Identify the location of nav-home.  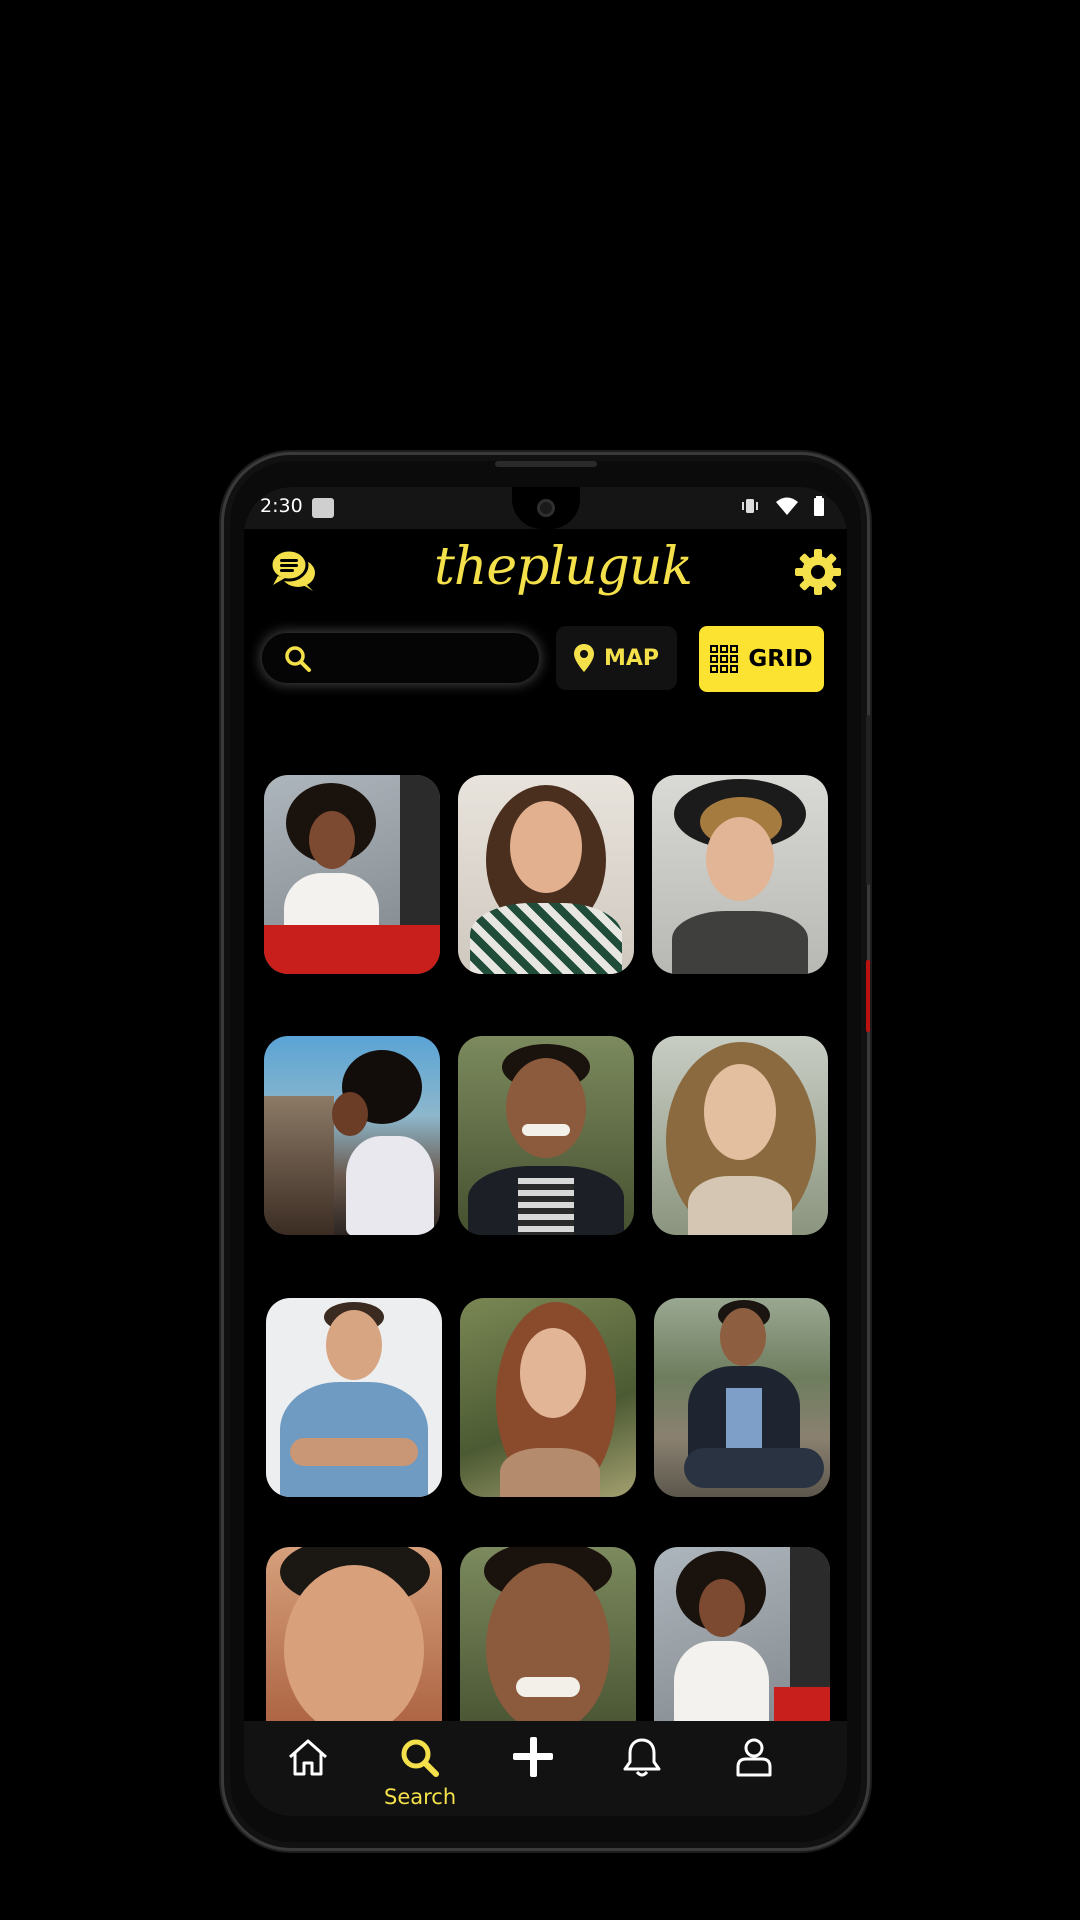
(308, 1759).